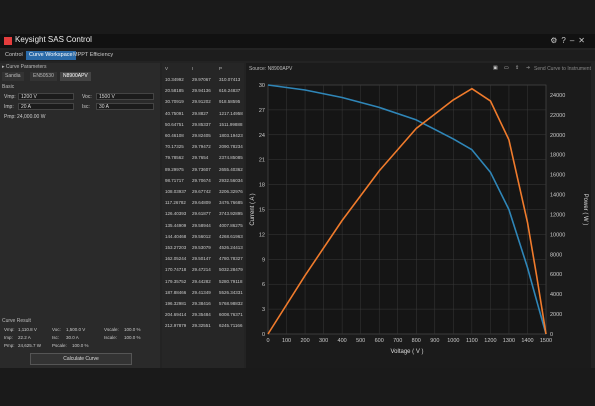 The image size is (595, 406). What do you see at coordinates (205, 269) in the screenshot?
I see `table-cell: 29.47214` at bounding box center [205, 269].